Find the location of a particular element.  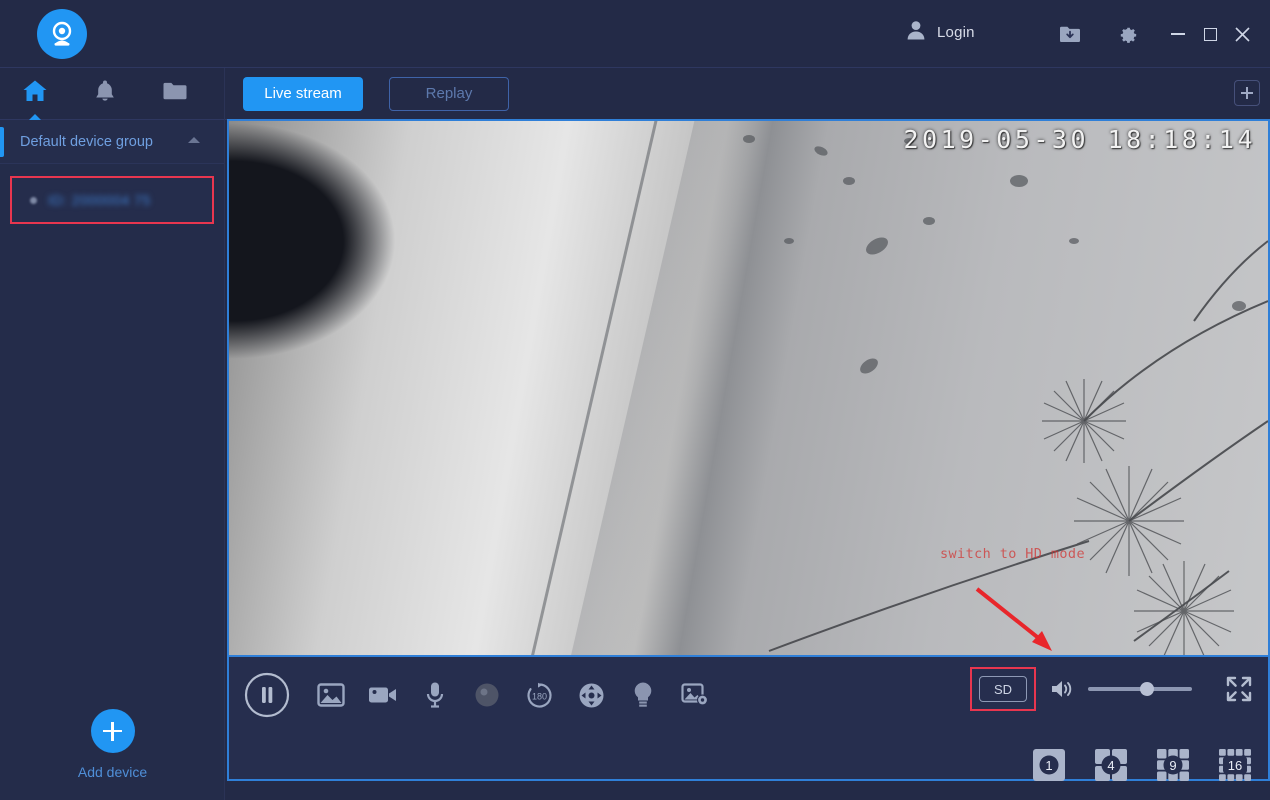

layout-9-label: 9 is located at coordinates (1173, 765).